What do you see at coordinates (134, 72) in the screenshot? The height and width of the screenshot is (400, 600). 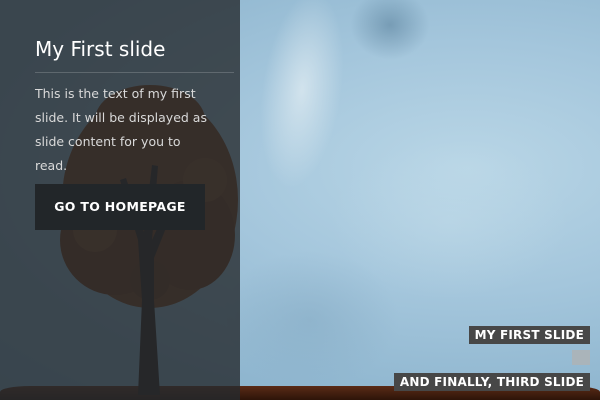 I see `title-divider` at bounding box center [134, 72].